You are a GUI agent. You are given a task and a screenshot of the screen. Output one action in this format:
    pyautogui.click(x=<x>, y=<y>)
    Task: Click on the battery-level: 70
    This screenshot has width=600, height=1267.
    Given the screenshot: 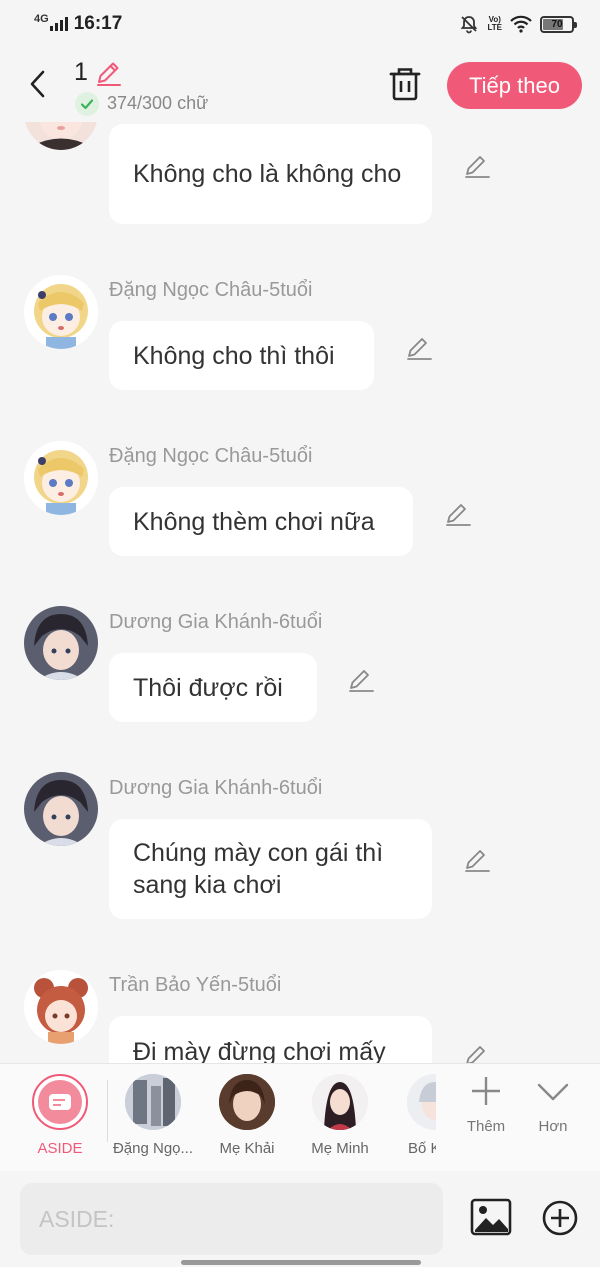 What is the action you would take?
    pyautogui.click(x=557, y=24)
    